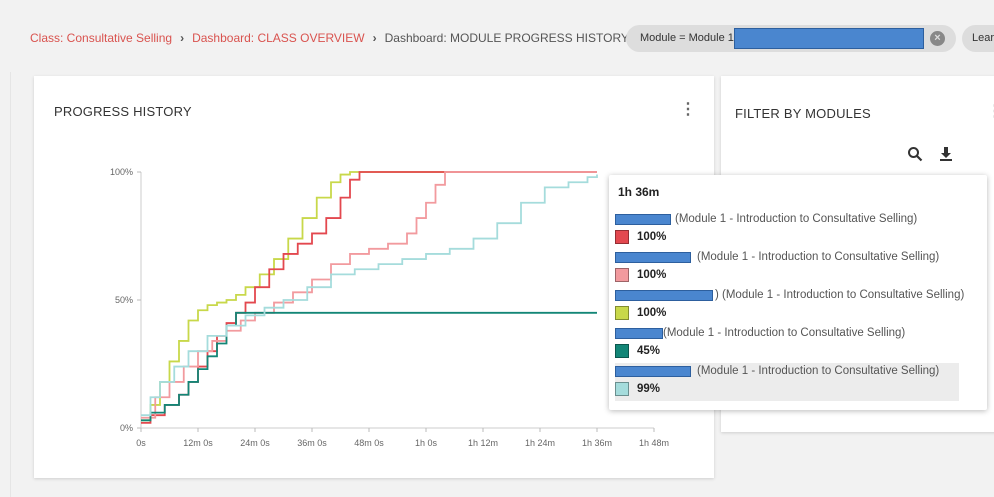  What do you see at coordinates (312, 443) in the screenshot?
I see `x-tick-label: 36m 0s` at bounding box center [312, 443].